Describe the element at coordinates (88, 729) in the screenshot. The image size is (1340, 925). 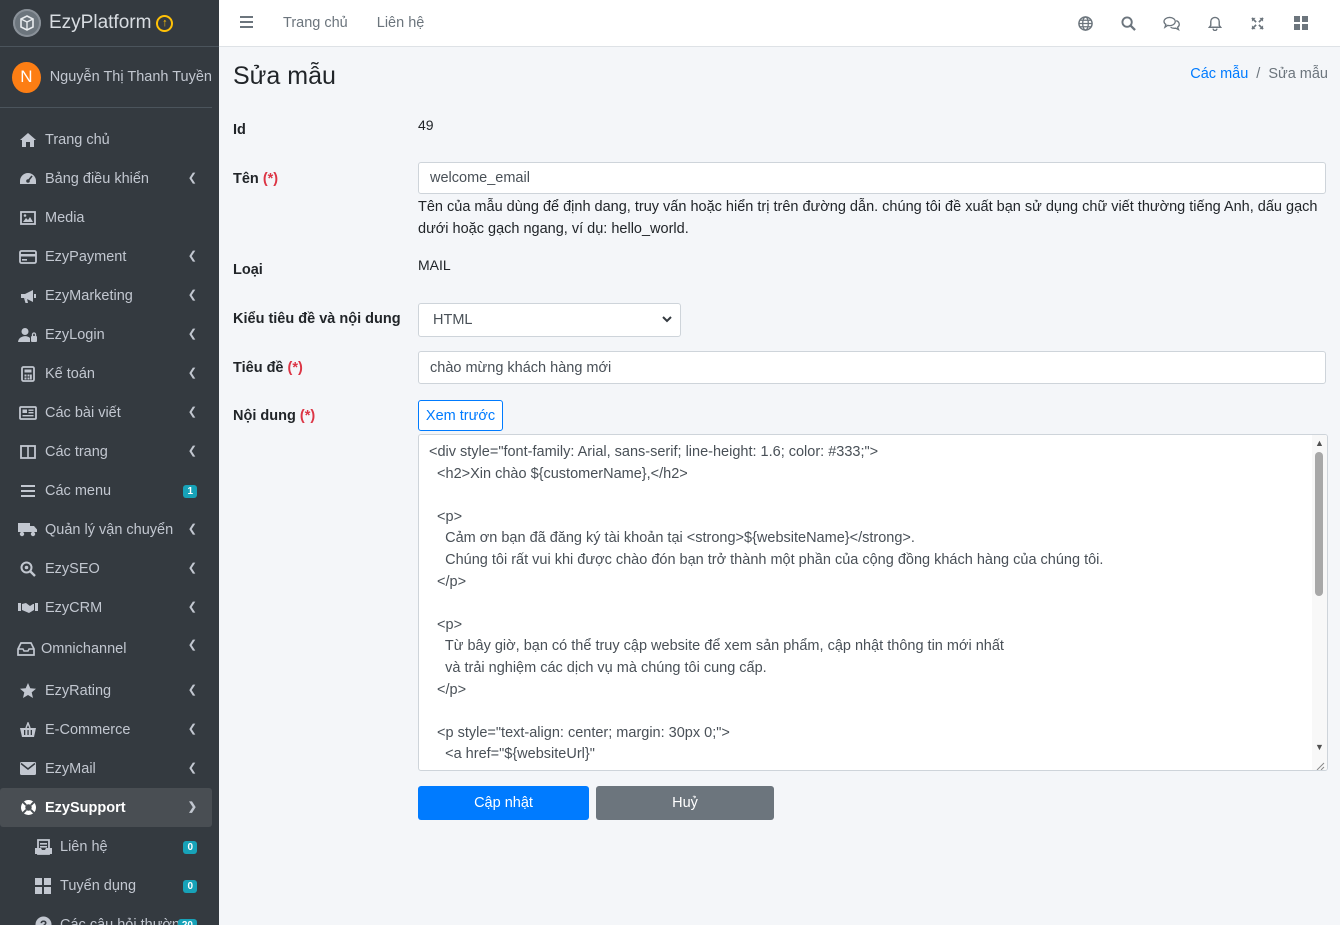
I see `sidebar-item-label: E-Commerce` at that location.